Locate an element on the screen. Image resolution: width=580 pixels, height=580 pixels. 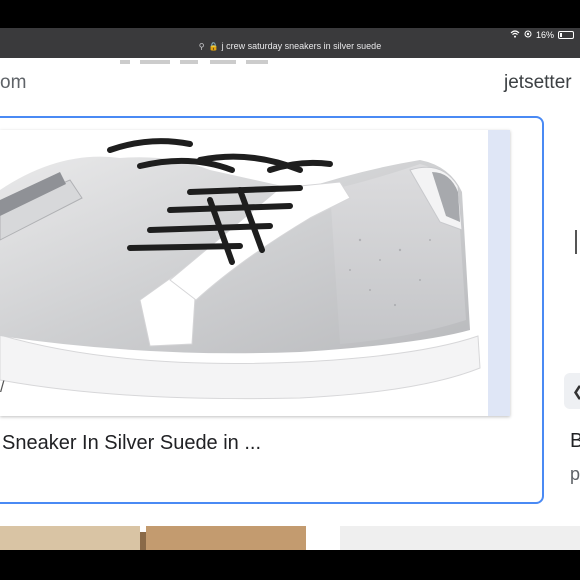
url-text: j crew saturday sneakers in silver suede is located at coordinates (301, 46).